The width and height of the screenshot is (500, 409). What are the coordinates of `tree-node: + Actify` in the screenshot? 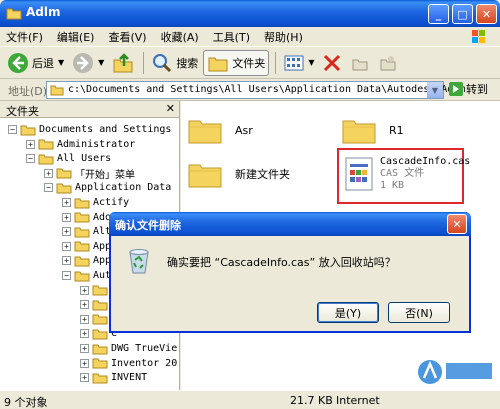 It's located at (95, 202).